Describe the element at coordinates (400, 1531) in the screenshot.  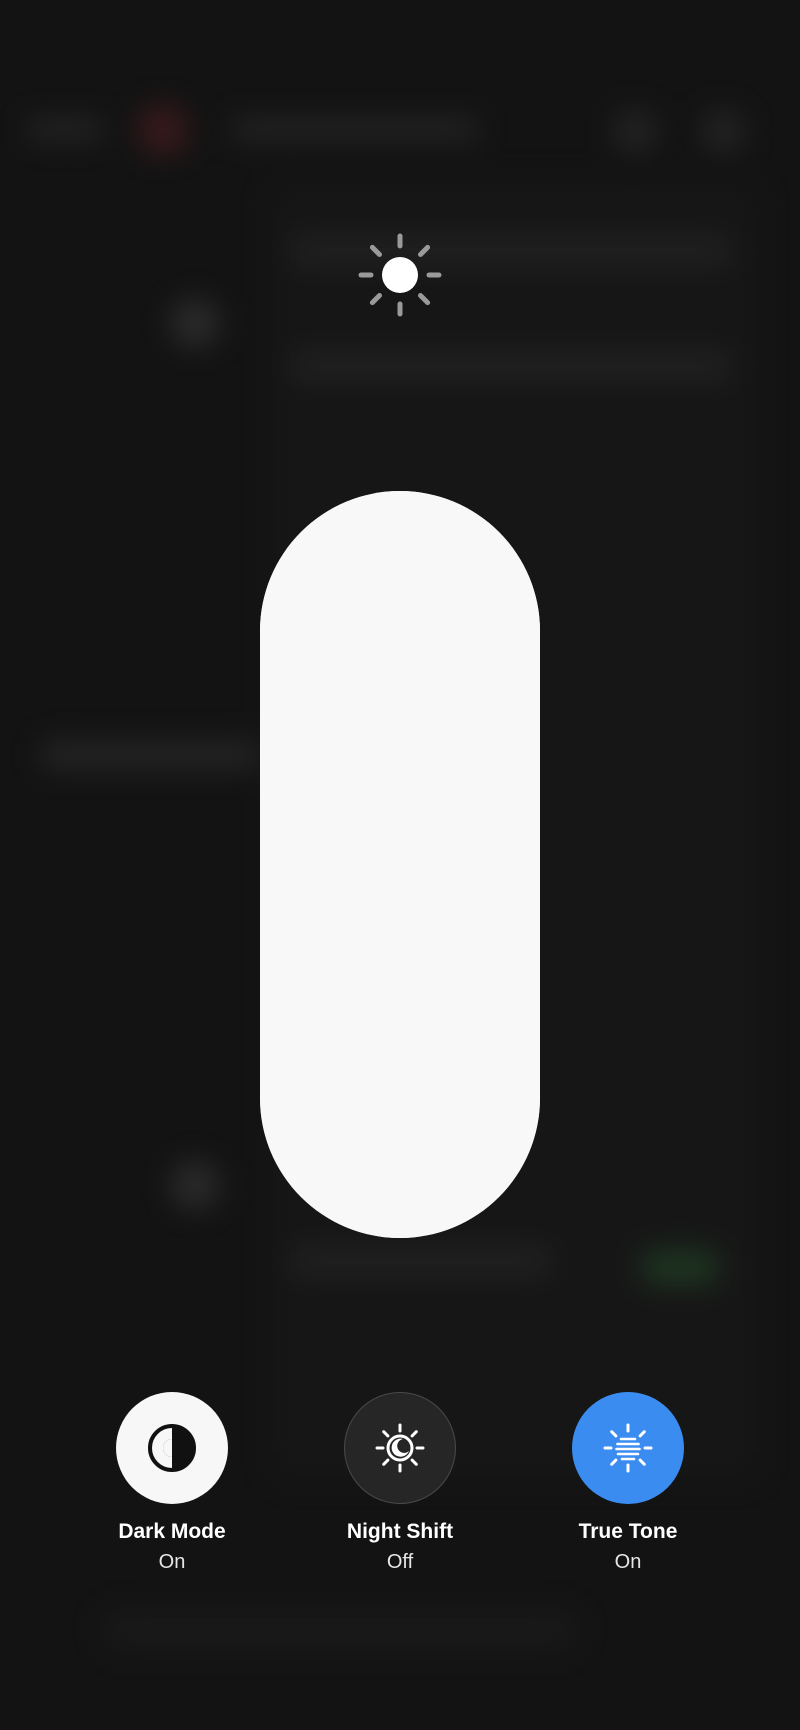
I see `night-shift-label: Night Shift` at that location.